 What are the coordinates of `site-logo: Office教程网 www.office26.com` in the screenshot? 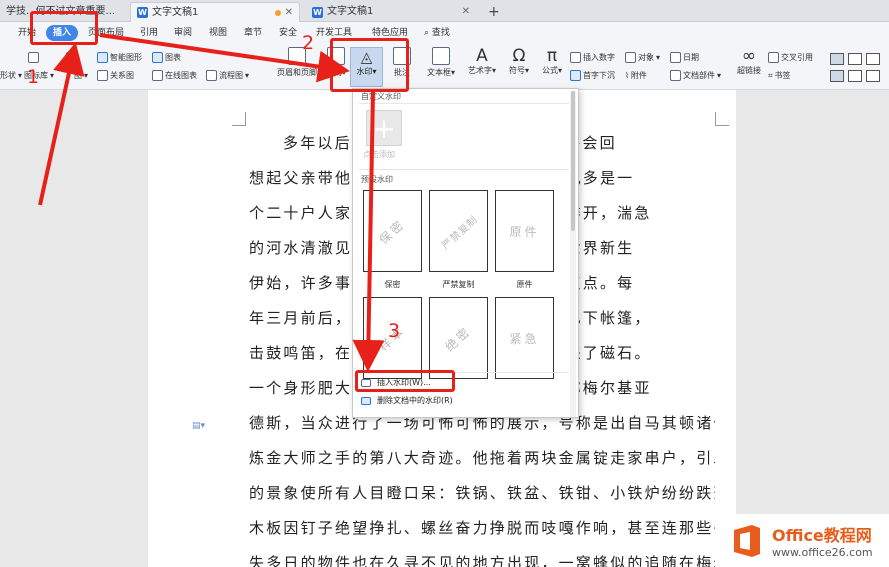 It's located at (805, 540).